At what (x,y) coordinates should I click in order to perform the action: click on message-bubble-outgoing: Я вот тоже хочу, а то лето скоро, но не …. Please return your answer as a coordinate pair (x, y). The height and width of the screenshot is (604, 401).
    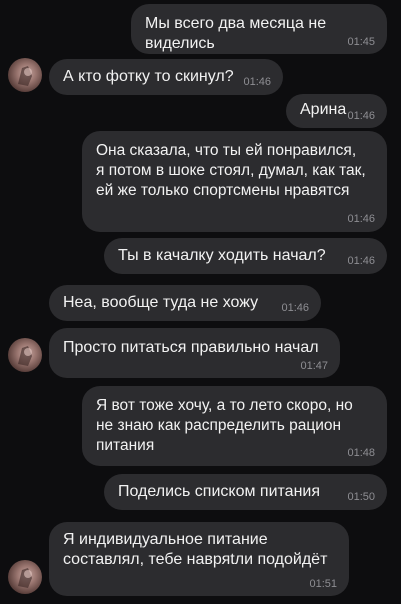
    Looking at the image, I should click on (234, 426).